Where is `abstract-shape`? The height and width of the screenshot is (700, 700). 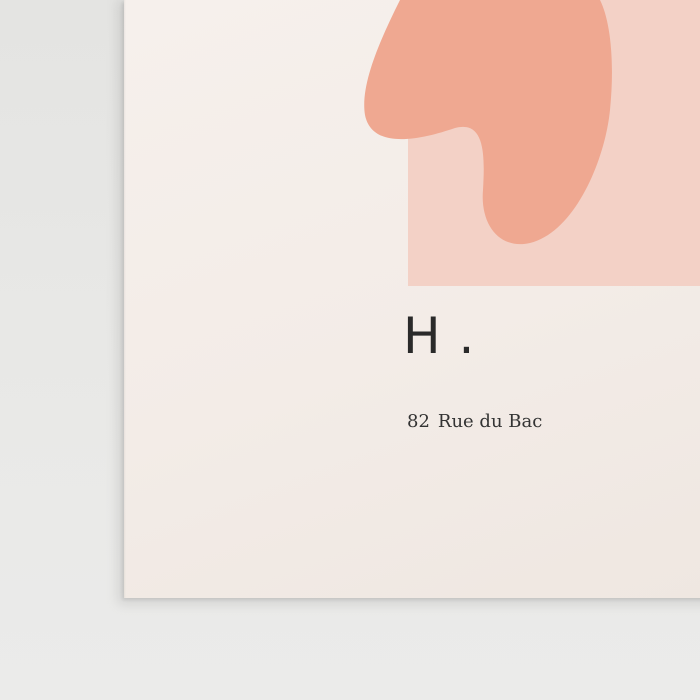
abstract-shape is located at coordinates (488, 122).